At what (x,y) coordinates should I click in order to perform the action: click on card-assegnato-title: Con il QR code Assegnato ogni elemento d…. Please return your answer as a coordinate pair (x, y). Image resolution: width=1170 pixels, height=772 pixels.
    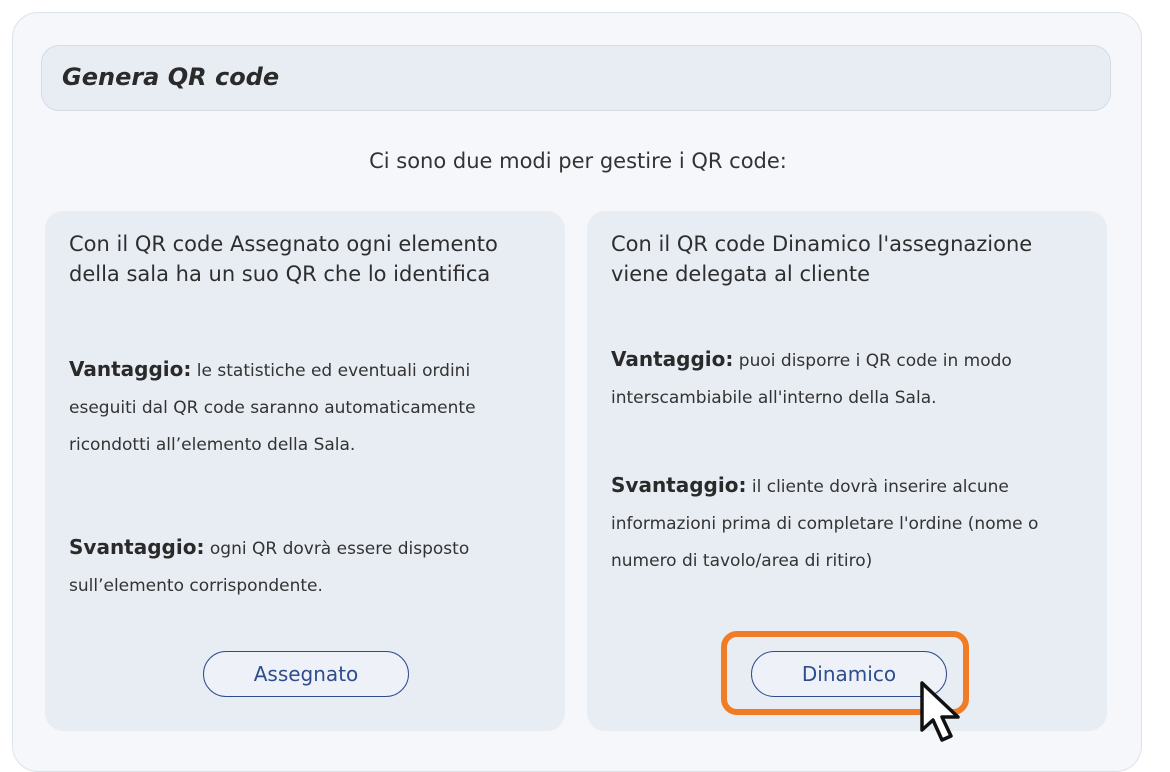
    Looking at the image, I should click on (283, 259).